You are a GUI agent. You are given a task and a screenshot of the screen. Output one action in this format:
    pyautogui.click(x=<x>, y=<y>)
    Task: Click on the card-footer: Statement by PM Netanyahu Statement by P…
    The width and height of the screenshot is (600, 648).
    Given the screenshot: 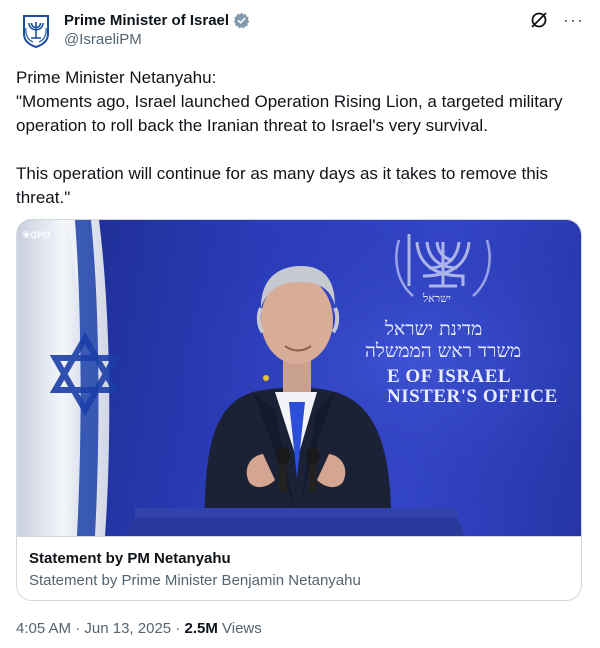 What is the action you would take?
    pyautogui.click(x=299, y=568)
    